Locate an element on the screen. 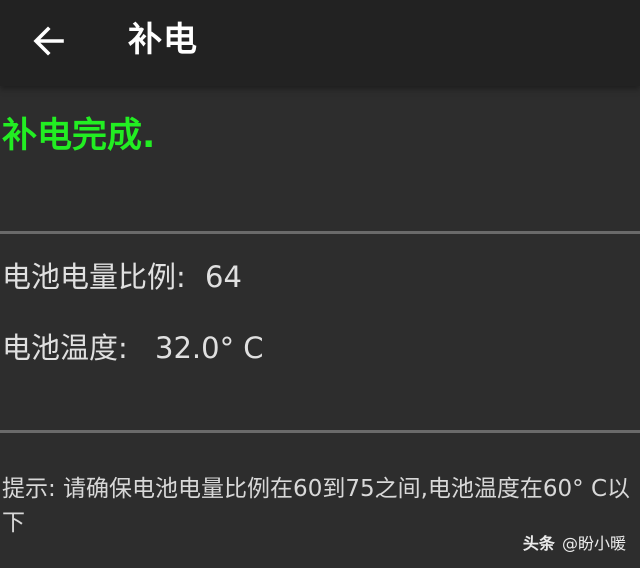 This screenshot has height=568, width=640. watermark-brand: 头条 is located at coordinates (538, 543).